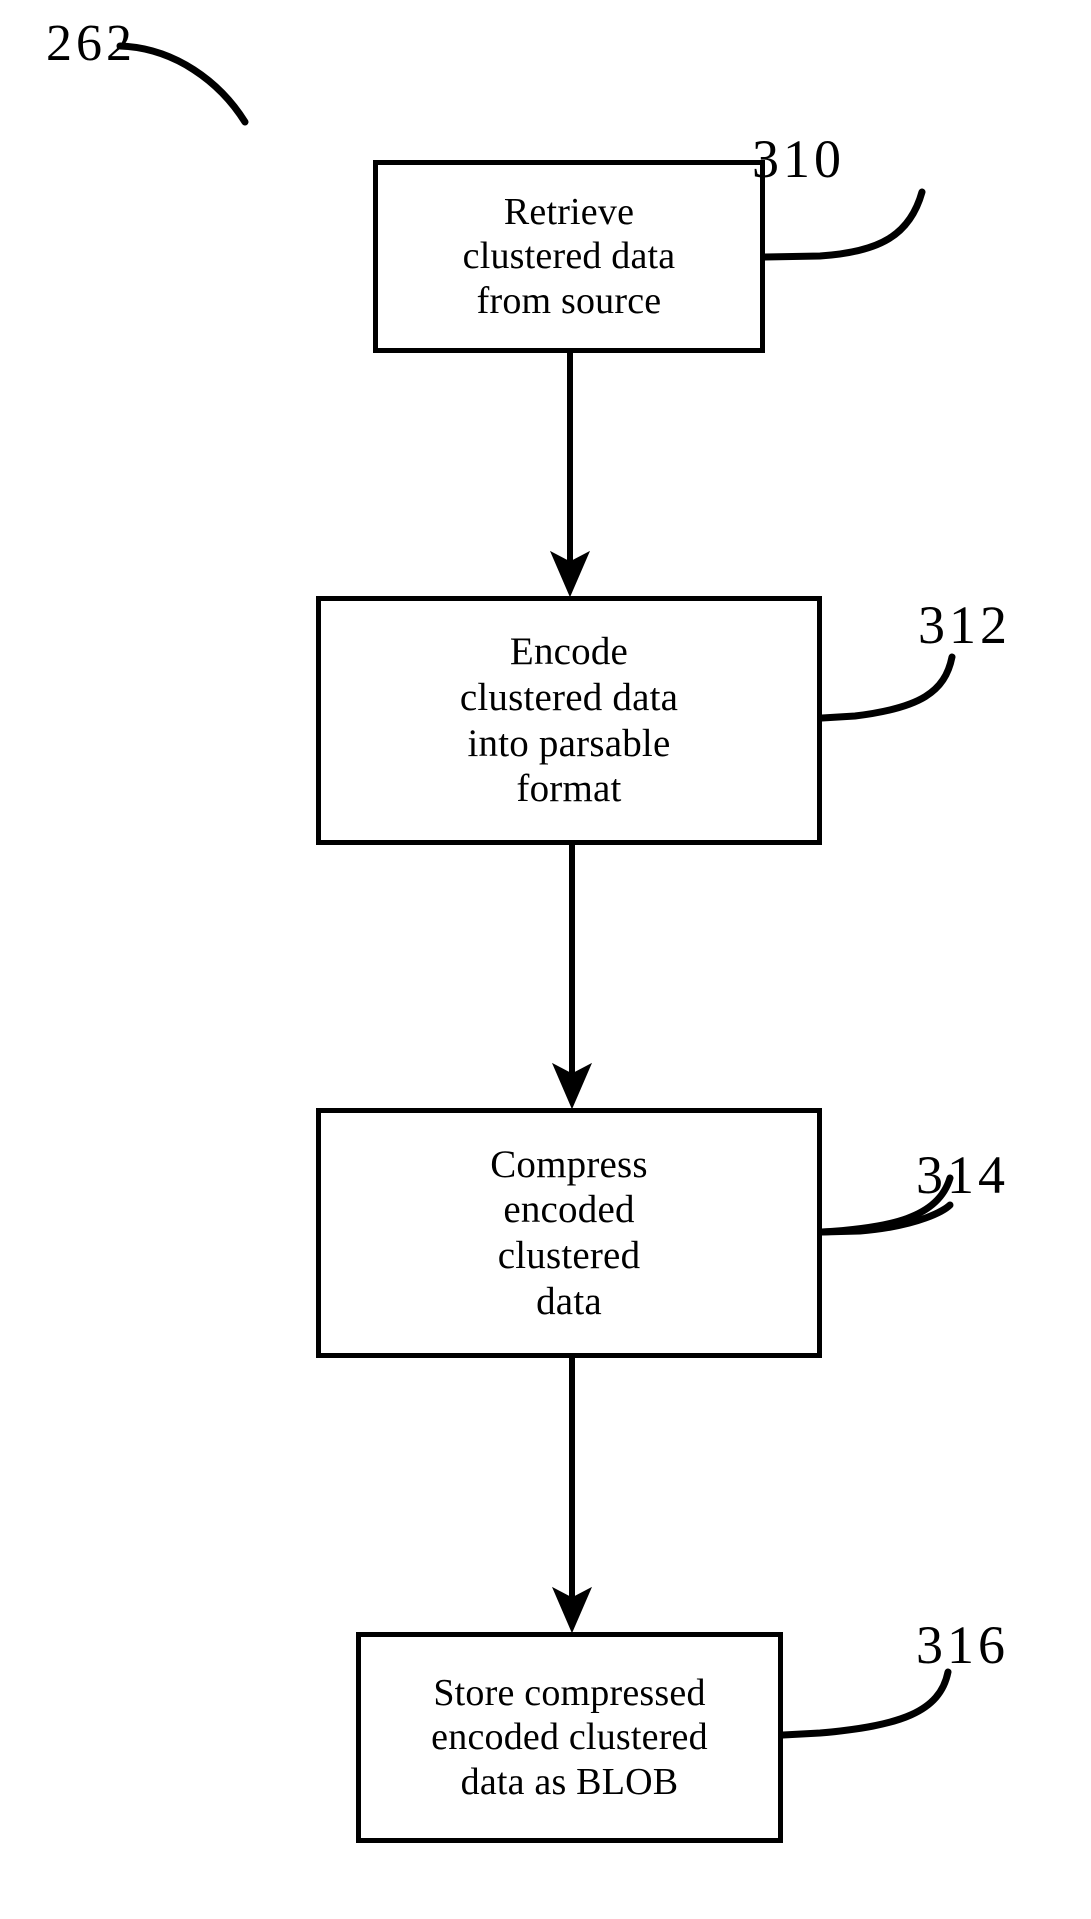  I want to click on process-box-line: encoded clustered, so click(569, 1737).